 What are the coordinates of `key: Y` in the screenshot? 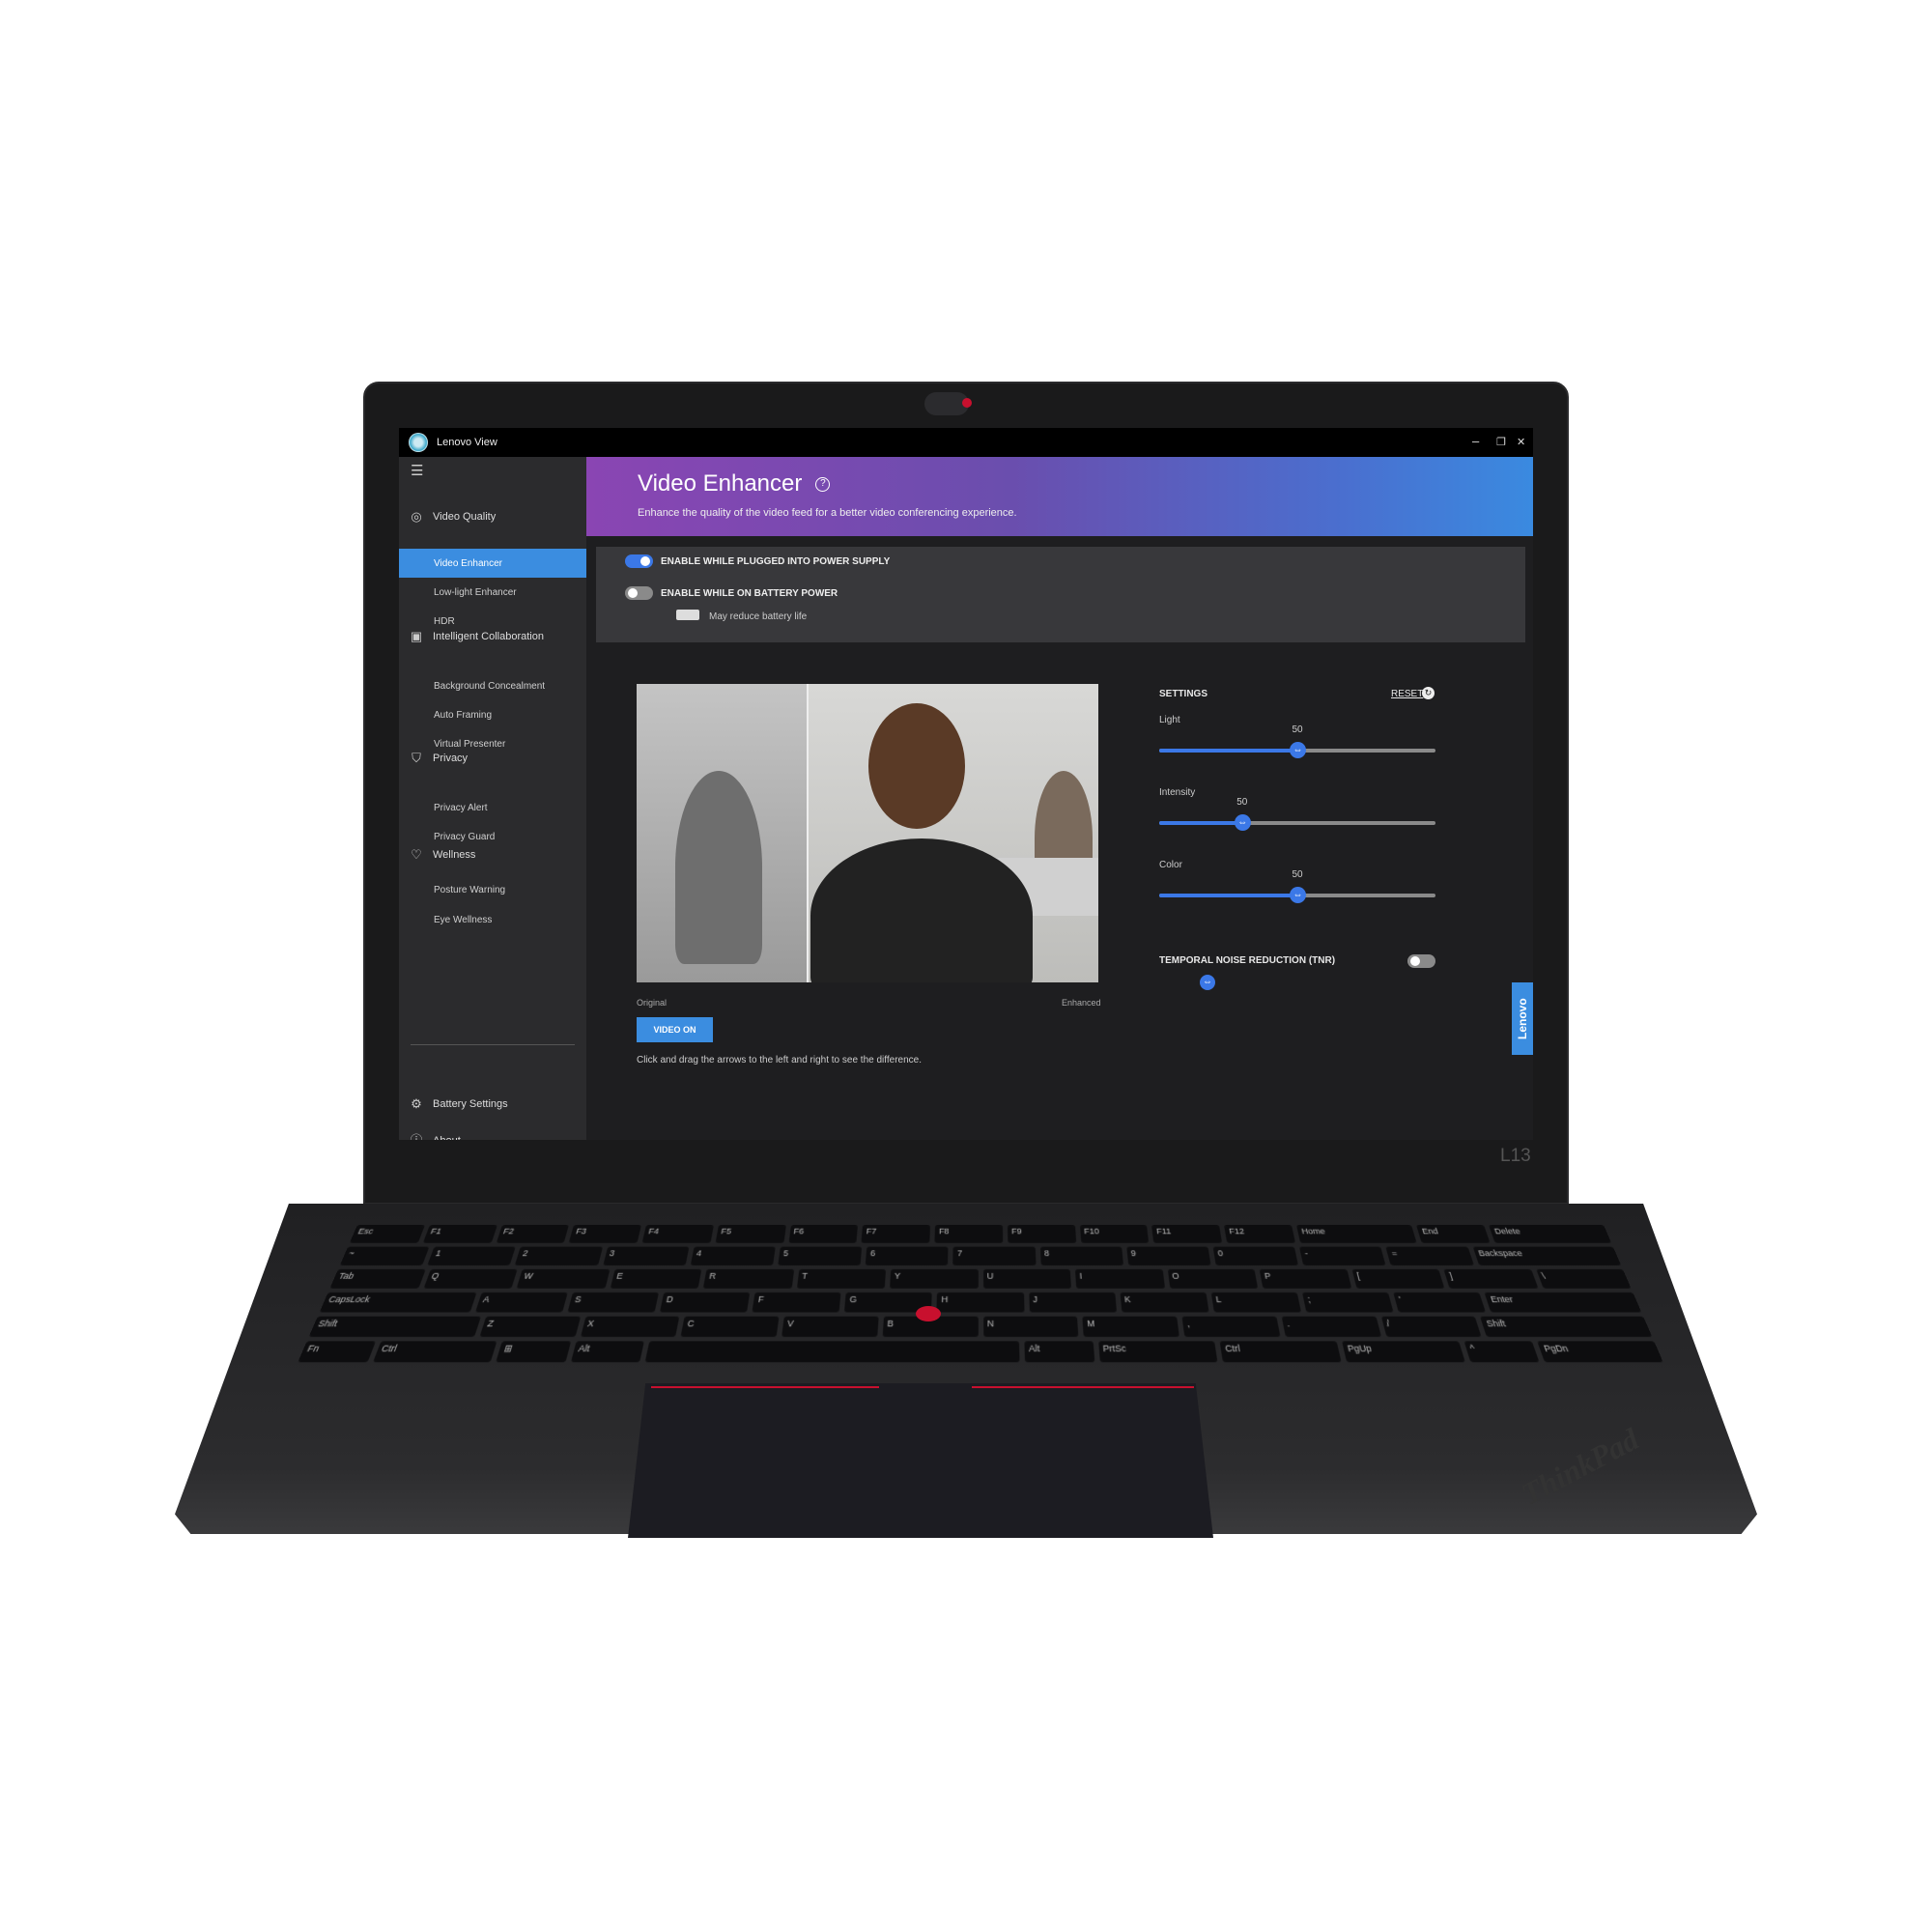 It's located at (934, 1278).